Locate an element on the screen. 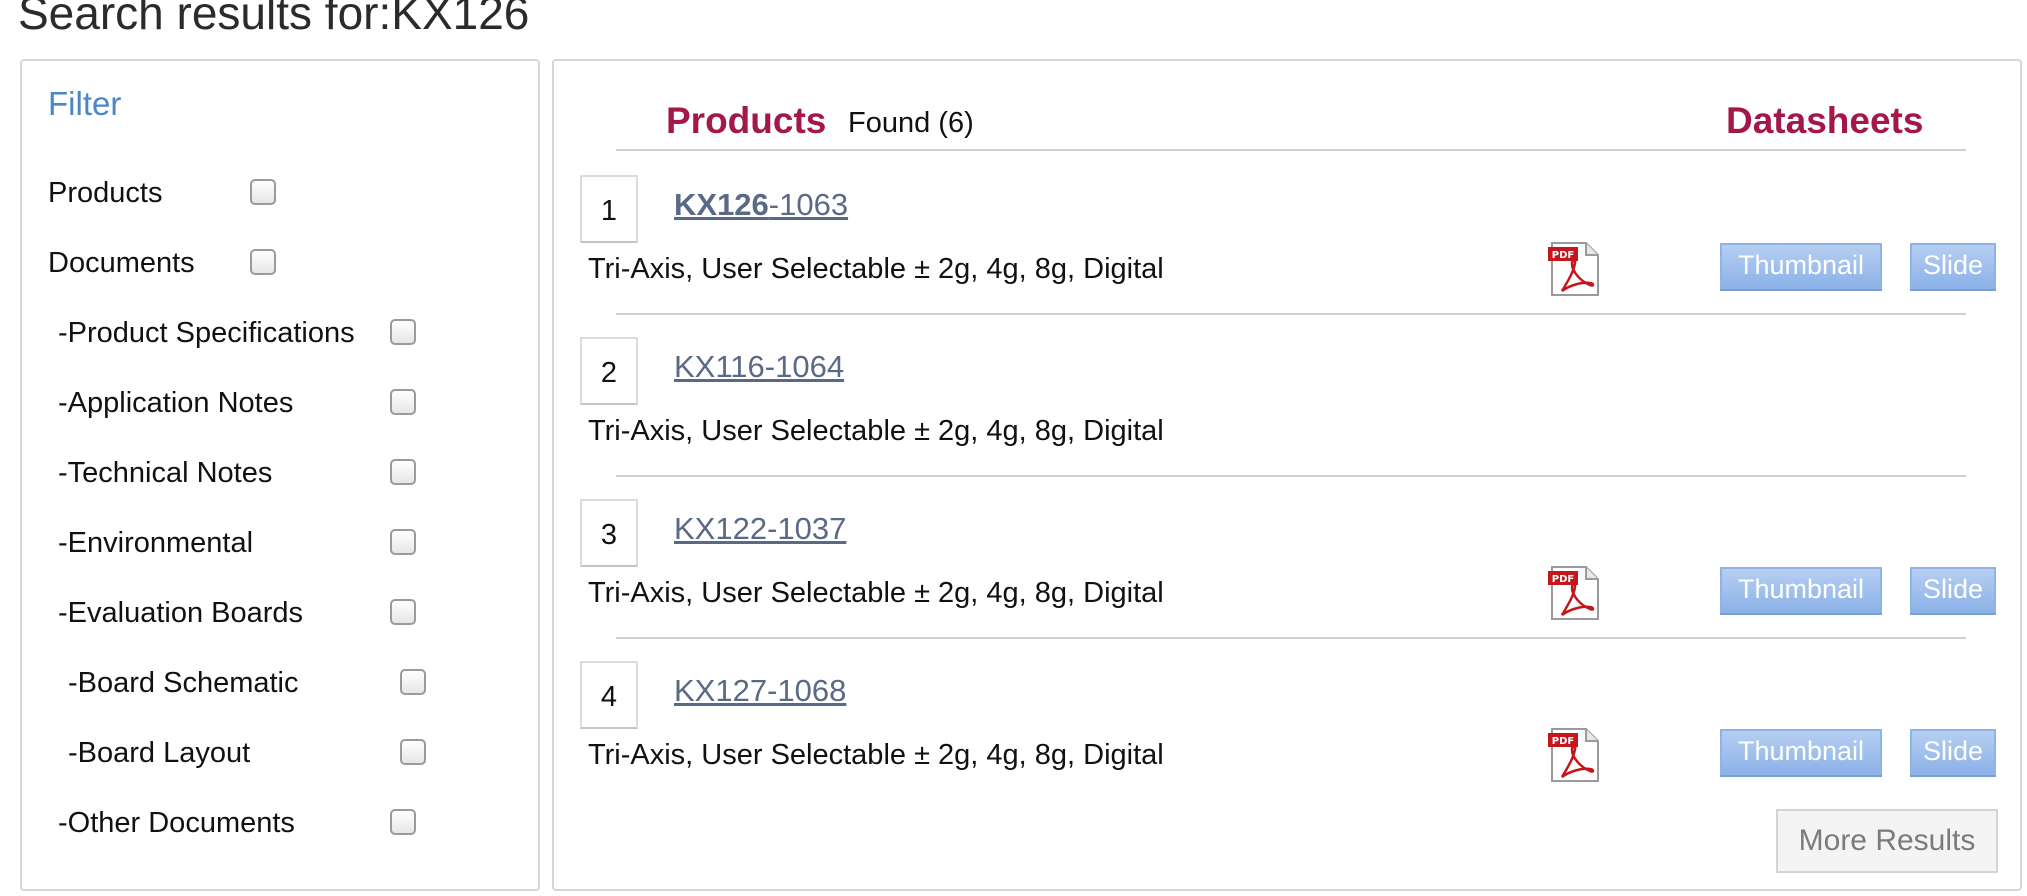 The height and width of the screenshot is (896, 2027). application-notes-checkbox is located at coordinates (403, 402).